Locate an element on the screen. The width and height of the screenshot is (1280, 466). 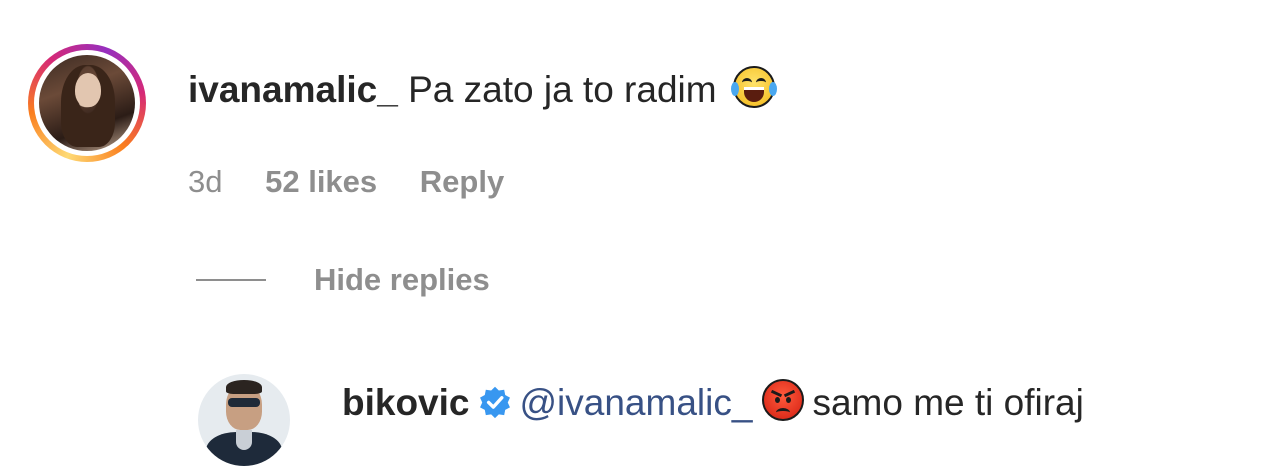
reply-text: samo me ti ofiraj is located at coordinates (948, 402).